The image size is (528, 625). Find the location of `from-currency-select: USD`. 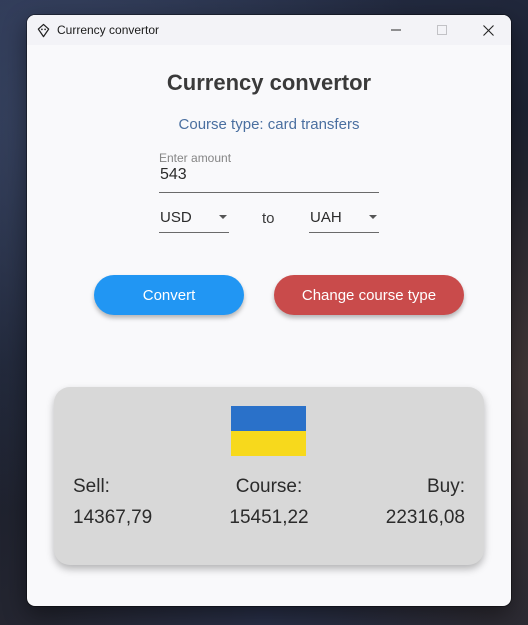

from-currency-select: USD is located at coordinates (194, 219).